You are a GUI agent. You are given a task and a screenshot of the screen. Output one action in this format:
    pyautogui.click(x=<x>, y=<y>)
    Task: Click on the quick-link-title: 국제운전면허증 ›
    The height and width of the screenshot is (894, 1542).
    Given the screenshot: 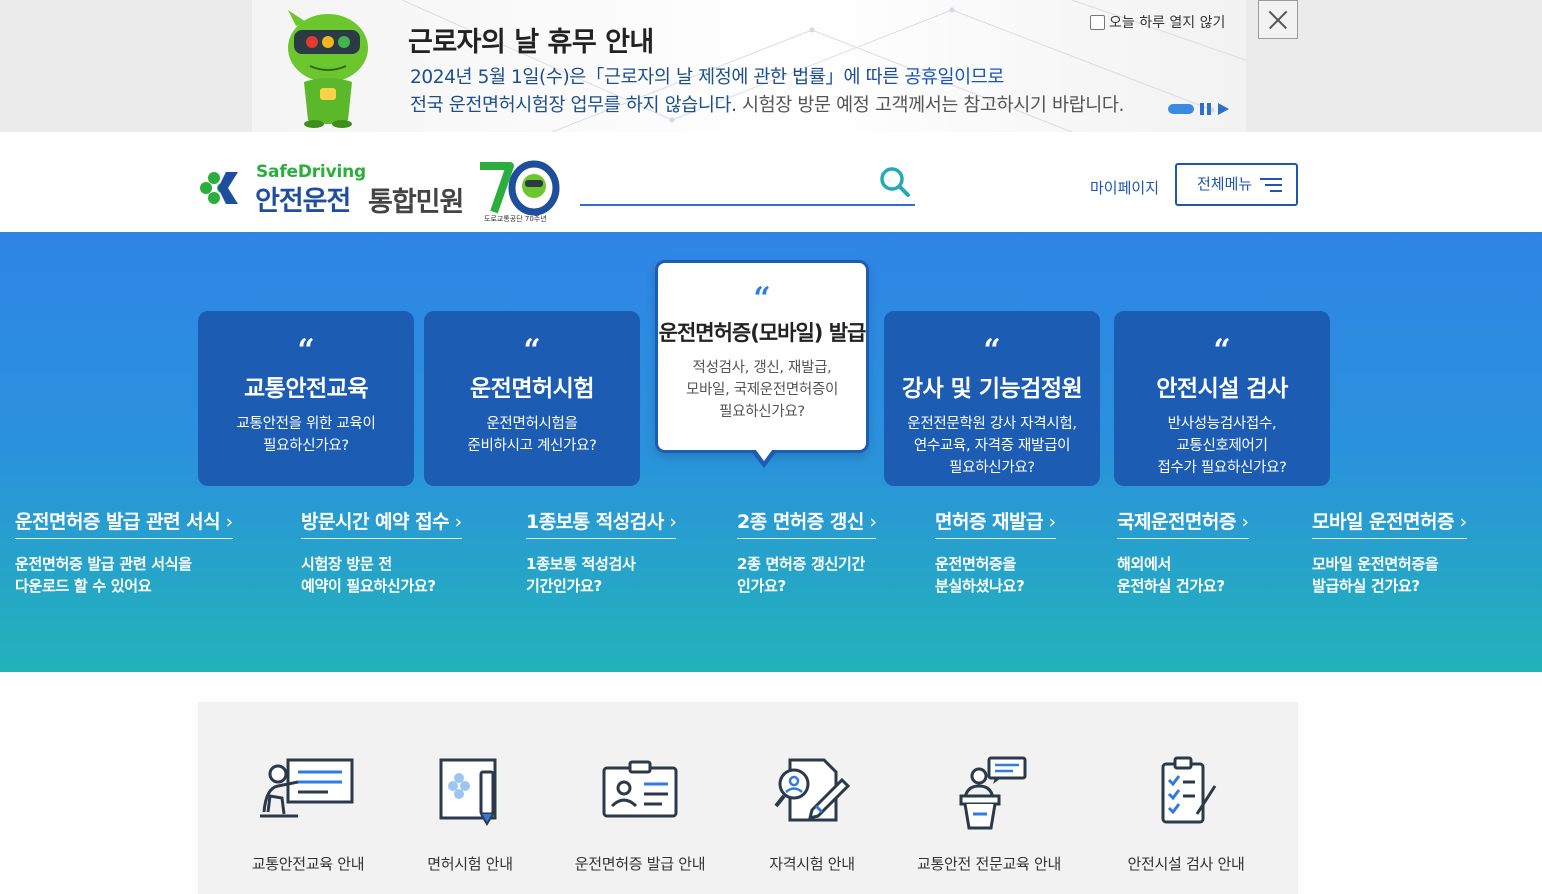 What is the action you would take?
    pyautogui.click(x=1183, y=523)
    